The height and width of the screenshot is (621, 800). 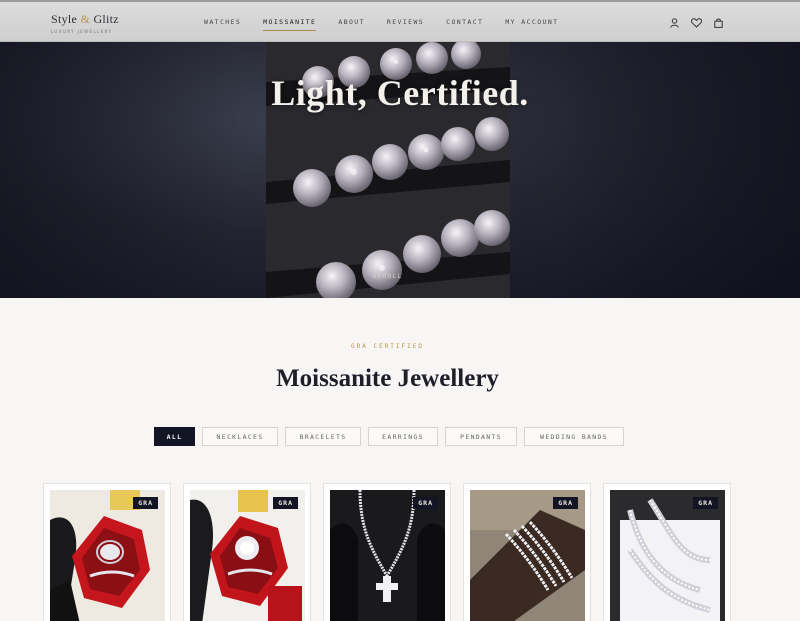 What do you see at coordinates (82, 31) in the screenshot?
I see `brand-tagline: LUXURY JEWELLERY` at bounding box center [82, 31].